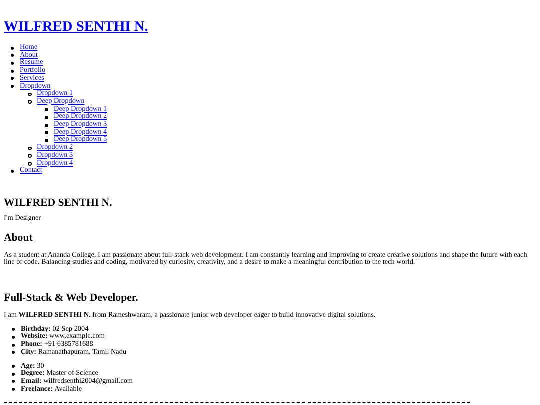 Image resolution: width=540 pixels, height=405 pixels. Describe the element at coordinates (19, 238) in the screenshot. I see `about-heading: About` at that location.